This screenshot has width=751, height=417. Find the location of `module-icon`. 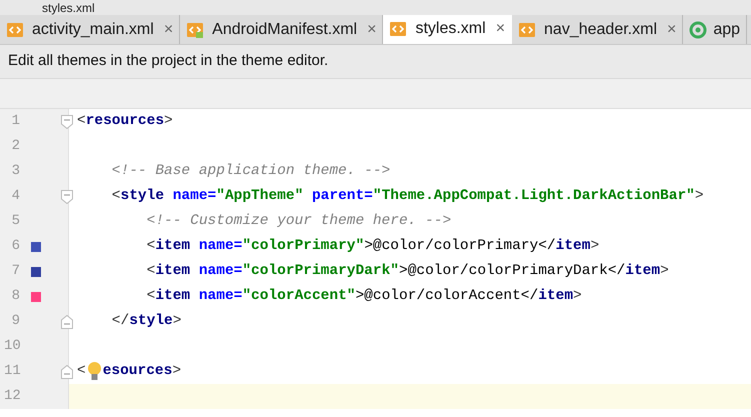

module-icon is located at coordinates (698, 29).